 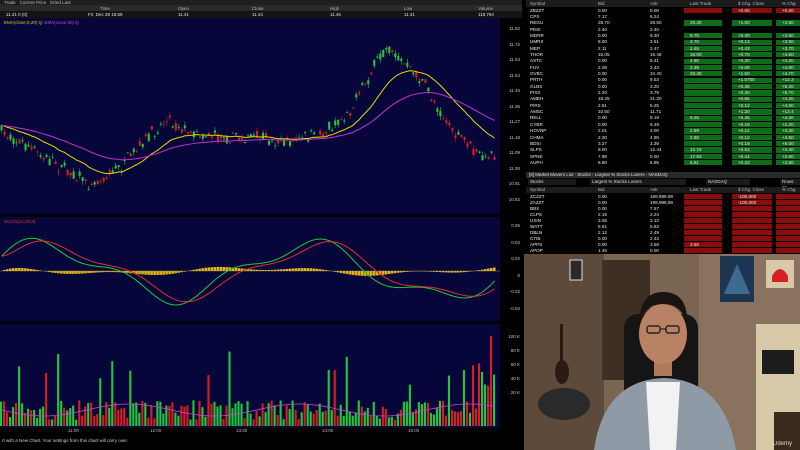 I want to click on cell-percent-change: +4.20, so click(x=788, y=61).